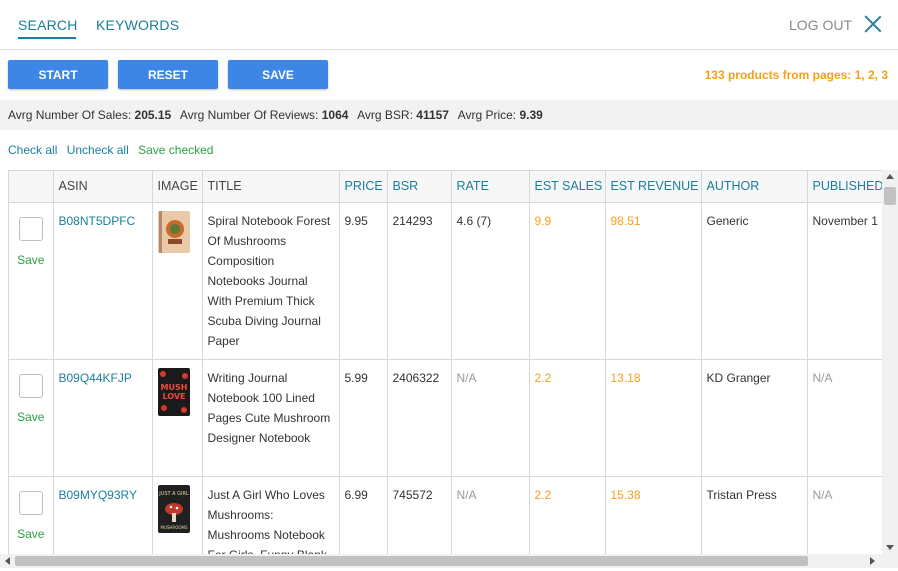 The height and width of the screenshot is (571, 898). Describe the element at coordinates (754, 515) in the screenshot. I see `author-cell: Tristan Press` at that location.